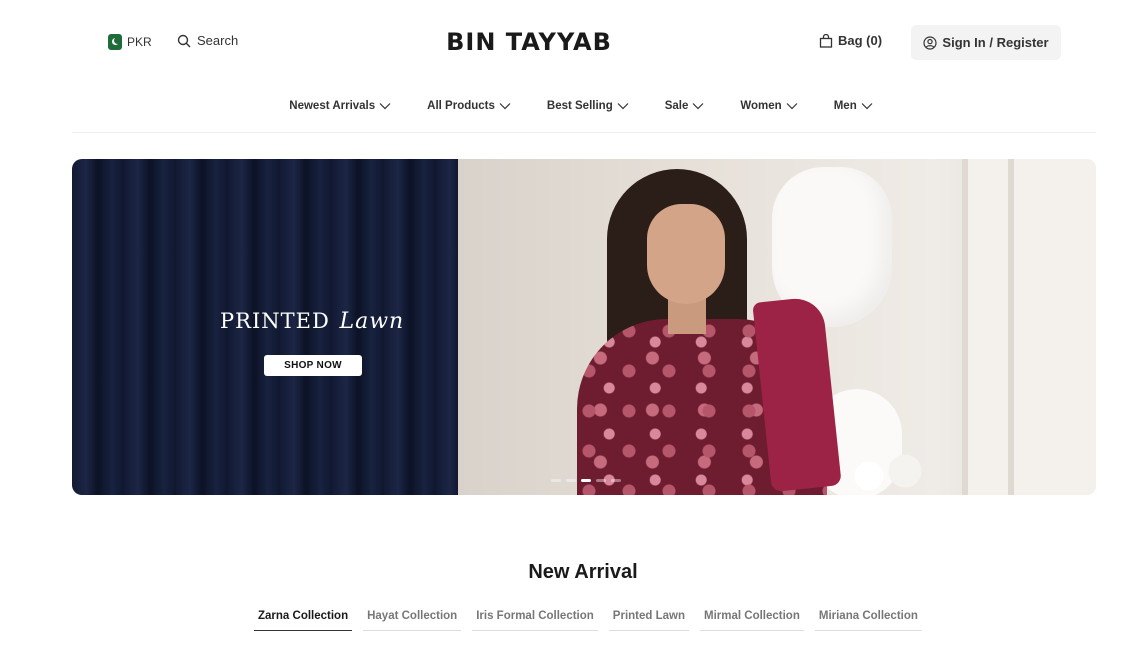 This screenshot has width=1146, height=646. I want to click on nav-item-all-products: All Products, so click(478, 106).